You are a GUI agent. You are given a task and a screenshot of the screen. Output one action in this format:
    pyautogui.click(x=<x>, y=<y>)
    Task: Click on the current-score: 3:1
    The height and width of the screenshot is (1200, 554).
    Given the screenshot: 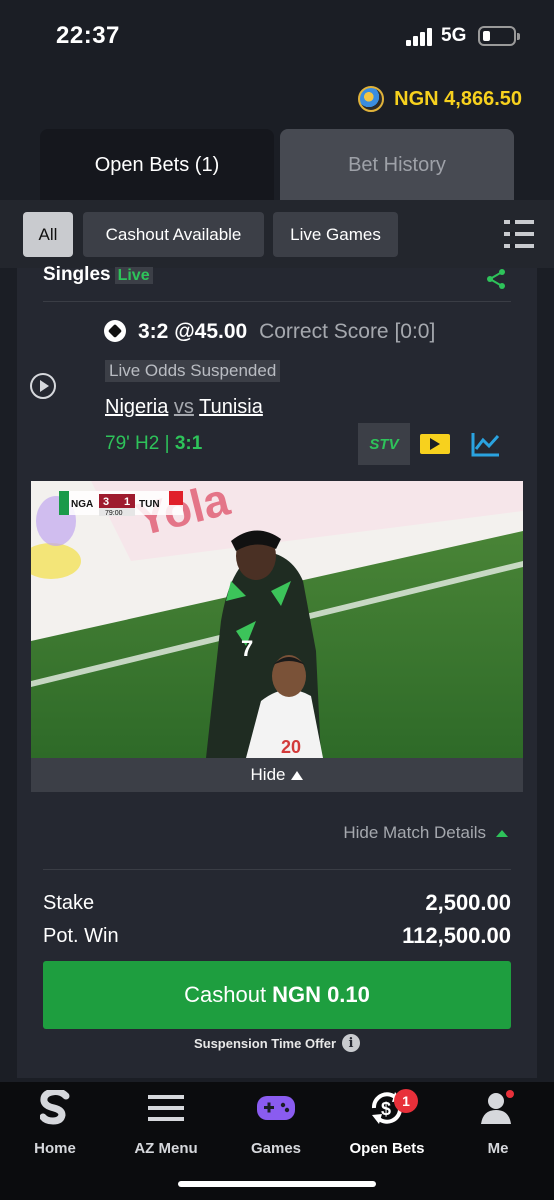 What is the action you would take?
    pyautogui.click(x=188, y=443)
    